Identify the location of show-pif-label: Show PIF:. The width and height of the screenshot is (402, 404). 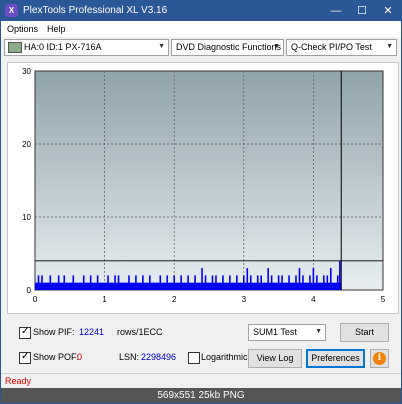
(54, 332).